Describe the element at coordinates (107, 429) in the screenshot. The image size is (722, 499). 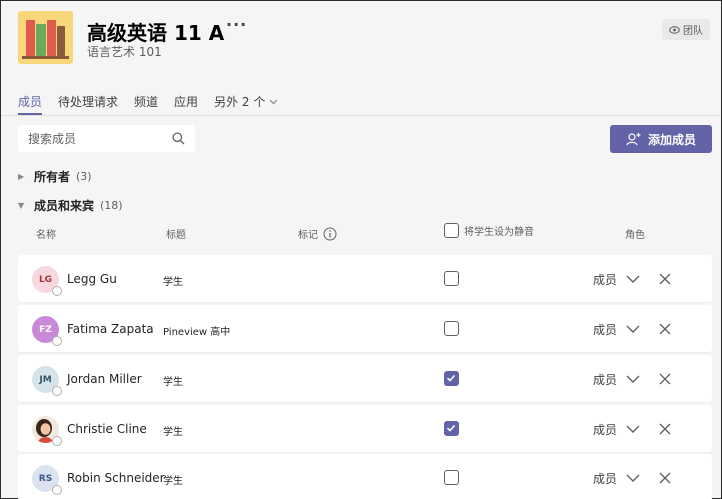
I see `member-name: Christie Cline` at that location.